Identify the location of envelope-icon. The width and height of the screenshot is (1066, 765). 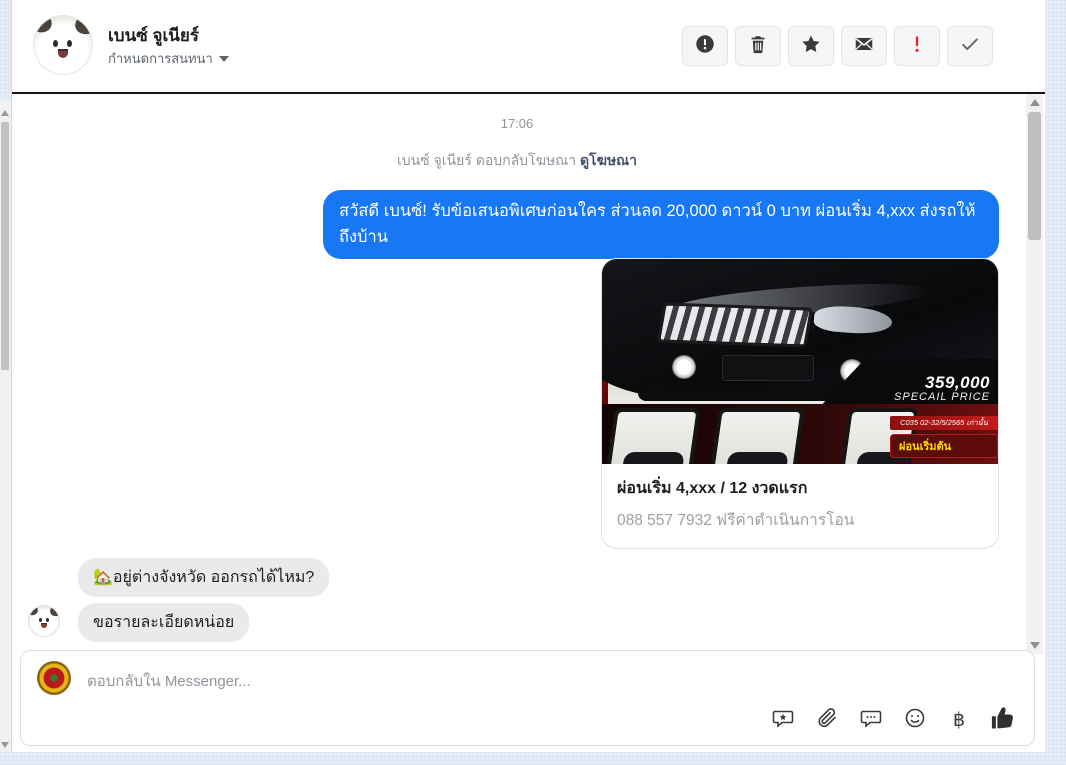
(864, 46).